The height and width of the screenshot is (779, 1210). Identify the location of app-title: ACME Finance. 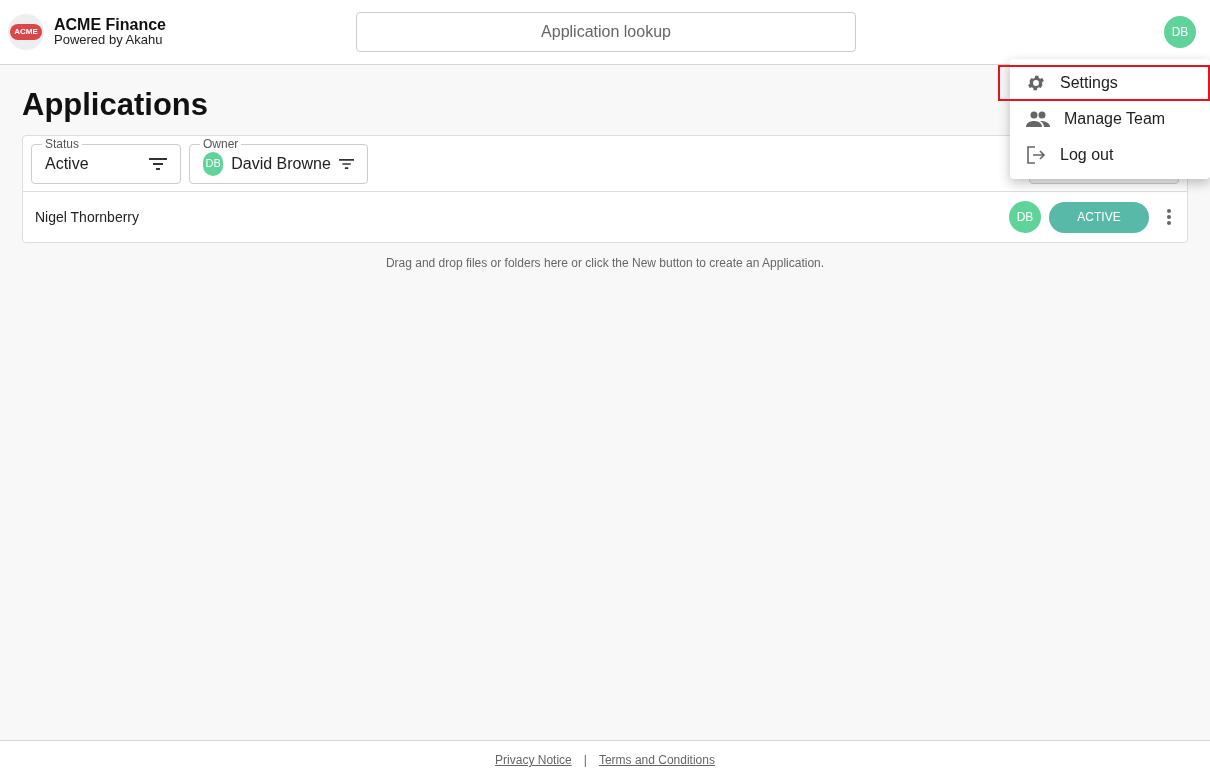
(110, 24).